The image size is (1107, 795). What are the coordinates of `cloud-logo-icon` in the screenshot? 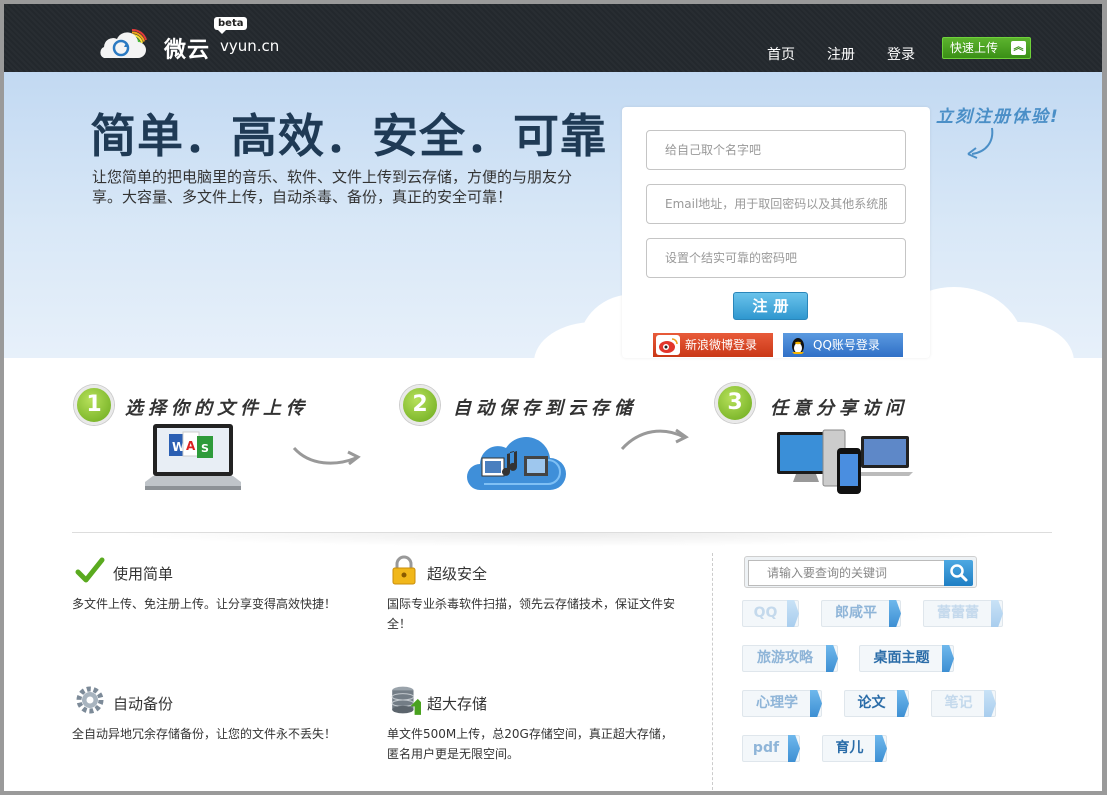 It's located at (123, 43).